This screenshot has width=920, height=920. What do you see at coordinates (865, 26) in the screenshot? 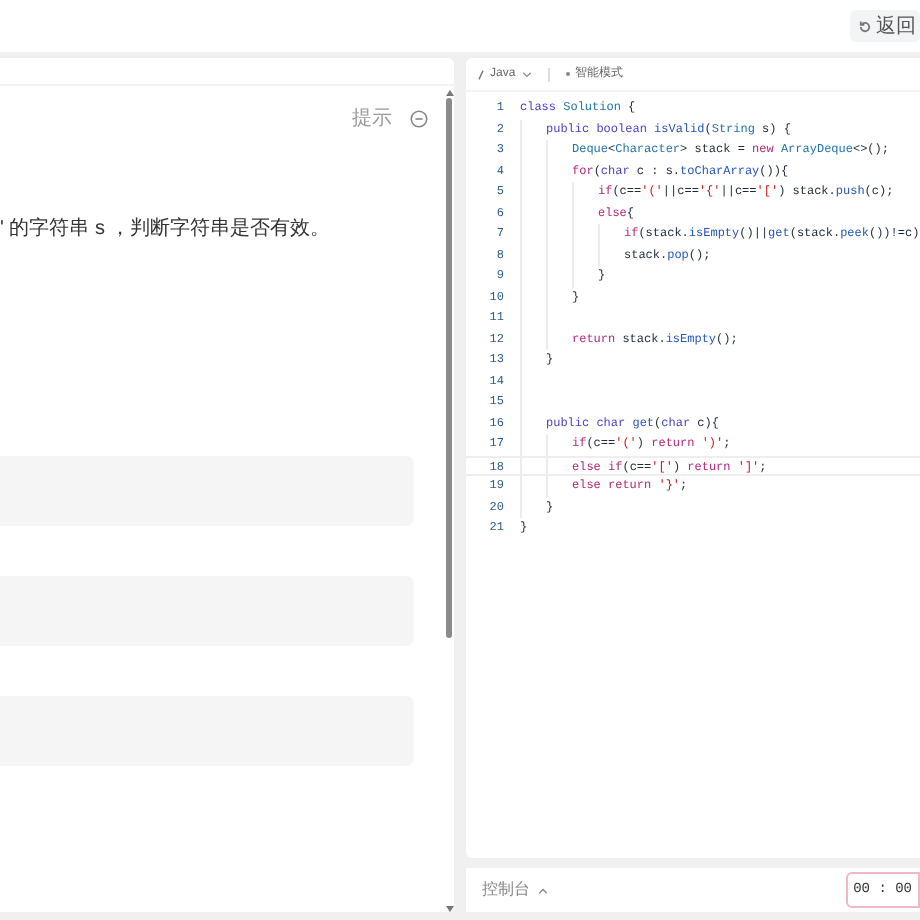
I see `undo-icon` at bounding box center [865, 26].